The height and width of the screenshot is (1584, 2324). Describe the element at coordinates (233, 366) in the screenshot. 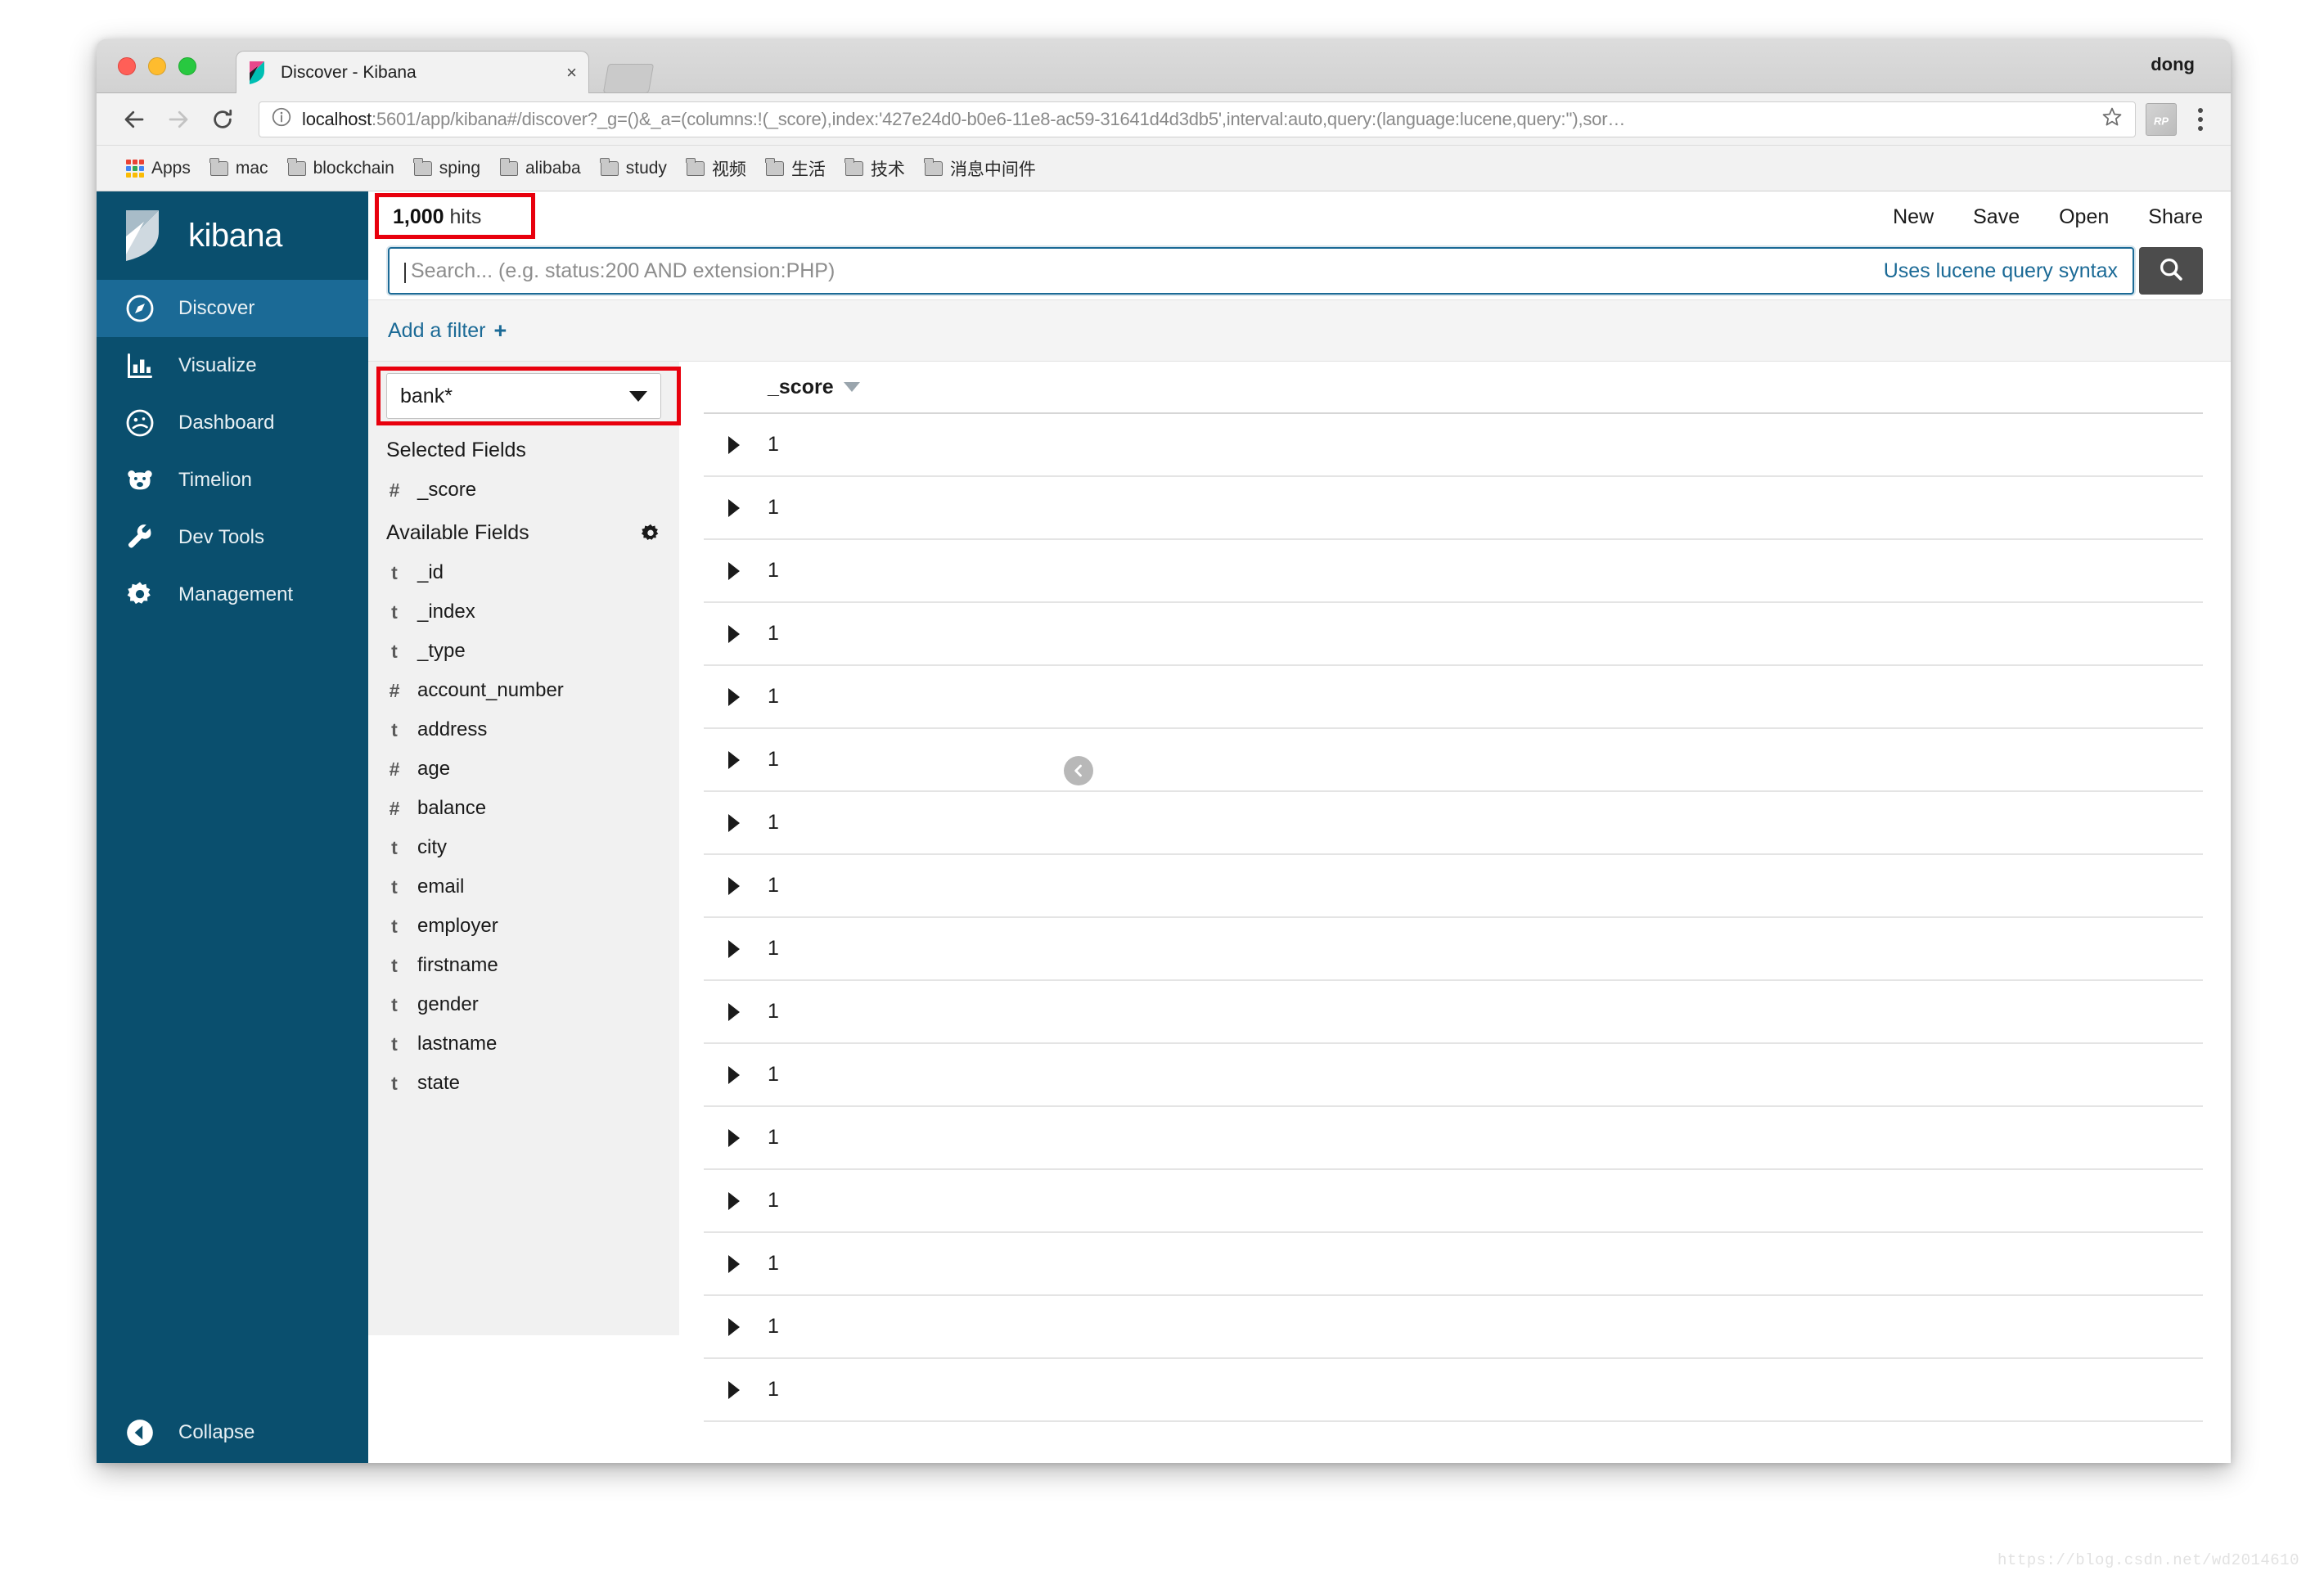

I see `sidebar-item-visualize: Visualize` at that location.